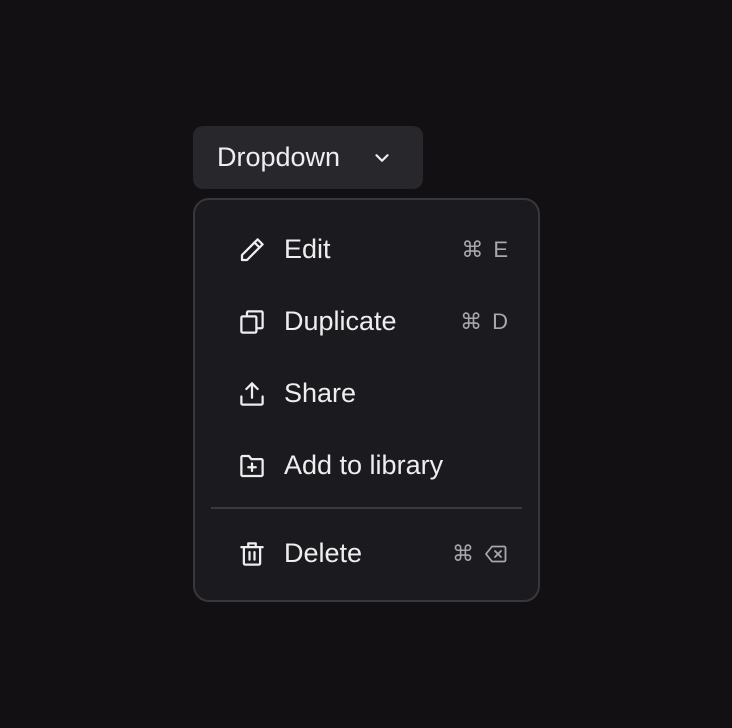 The height and width of the screenshot is (728, 732). I want to click on menu-divider, so click(366, 508).